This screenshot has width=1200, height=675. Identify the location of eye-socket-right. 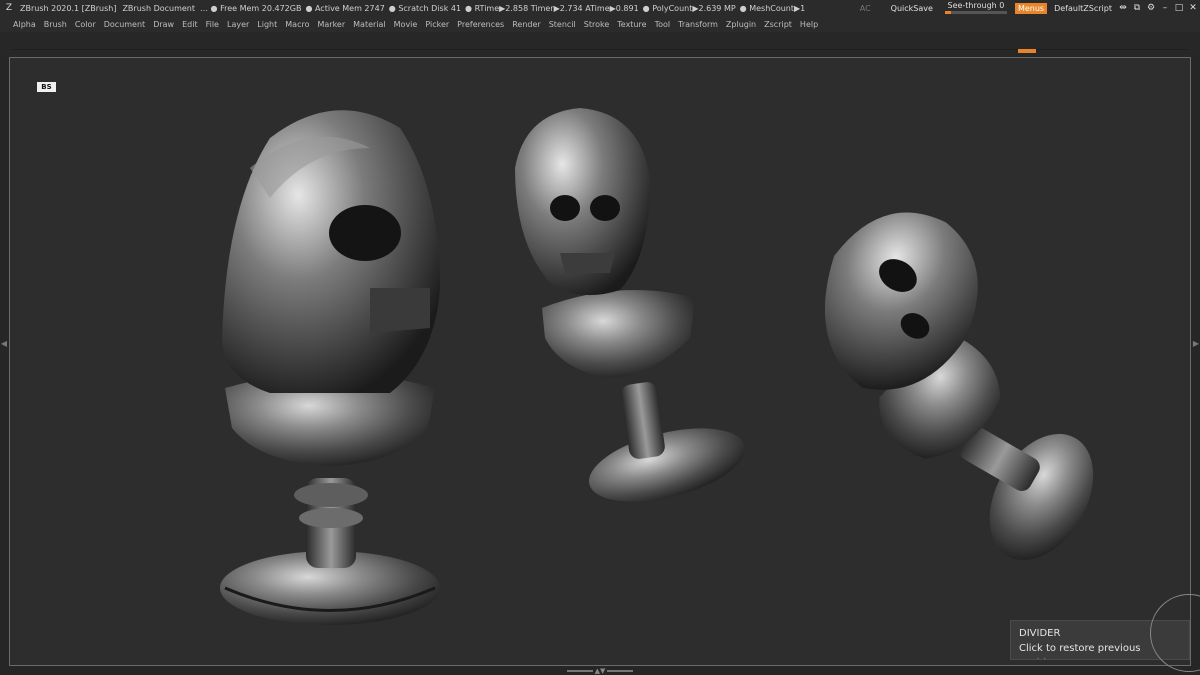
(605, 208).